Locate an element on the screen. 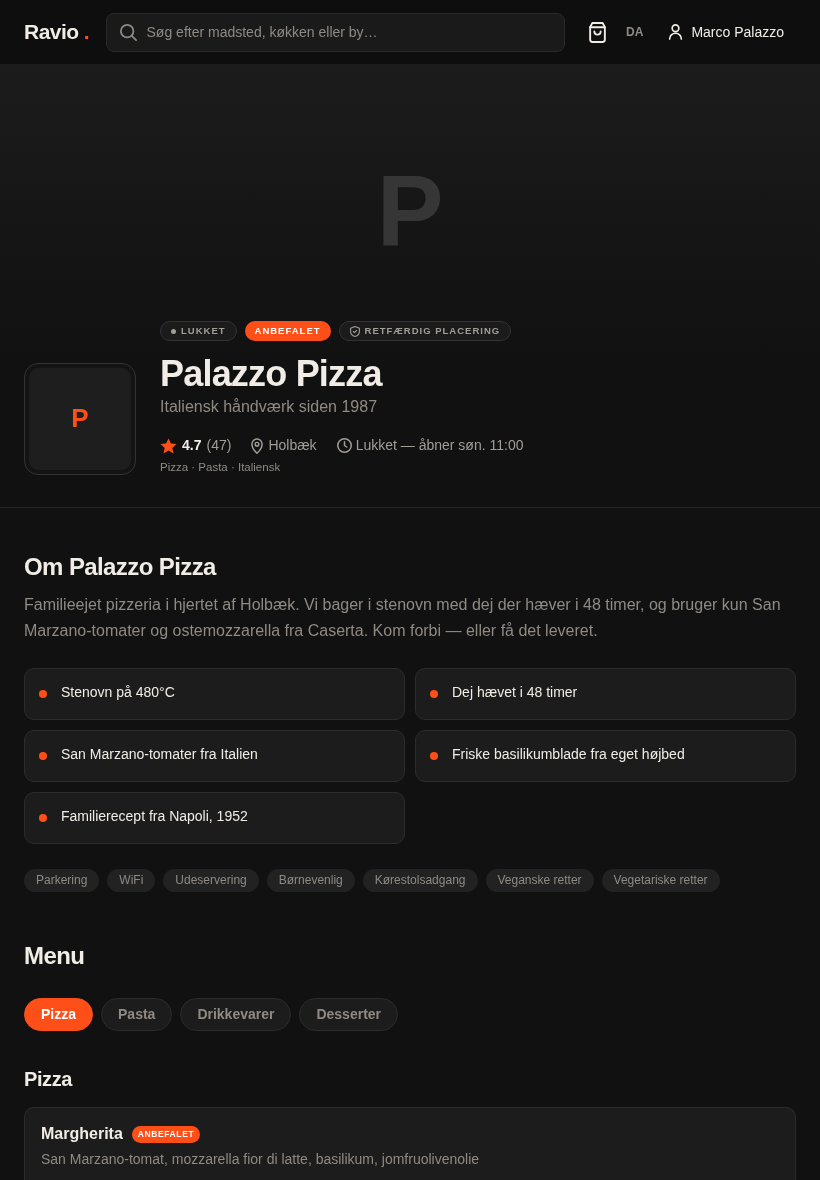 Image resolution: width=820 pixels, height=1180 pixels. category-tab: Pizza is located at coordinates (58, 1015).